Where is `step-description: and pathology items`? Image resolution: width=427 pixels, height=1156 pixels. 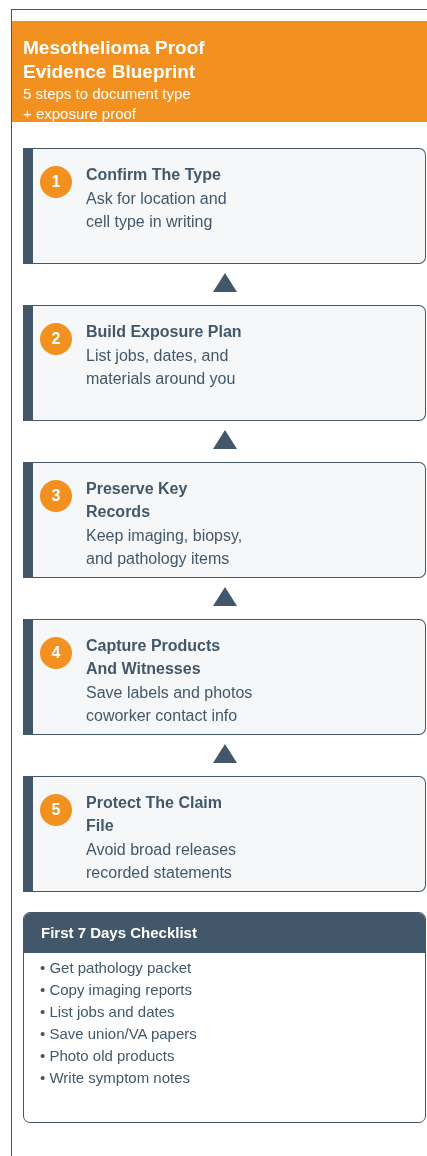 step-description: and pathology items is located at coordinates (158, 559).